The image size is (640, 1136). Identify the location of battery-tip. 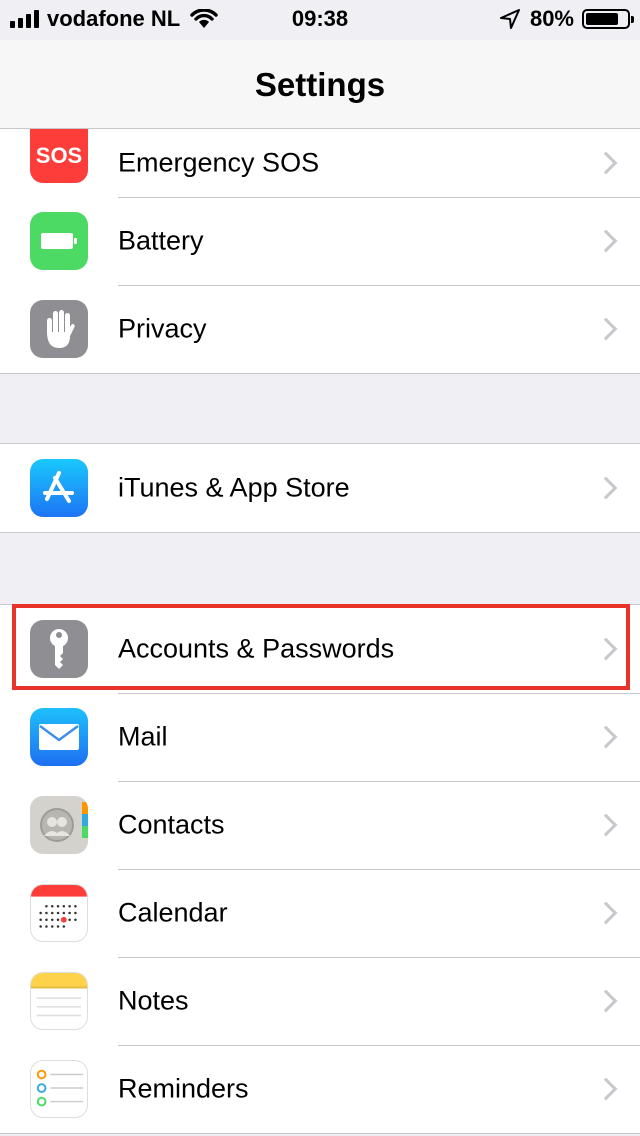
(632, 19).